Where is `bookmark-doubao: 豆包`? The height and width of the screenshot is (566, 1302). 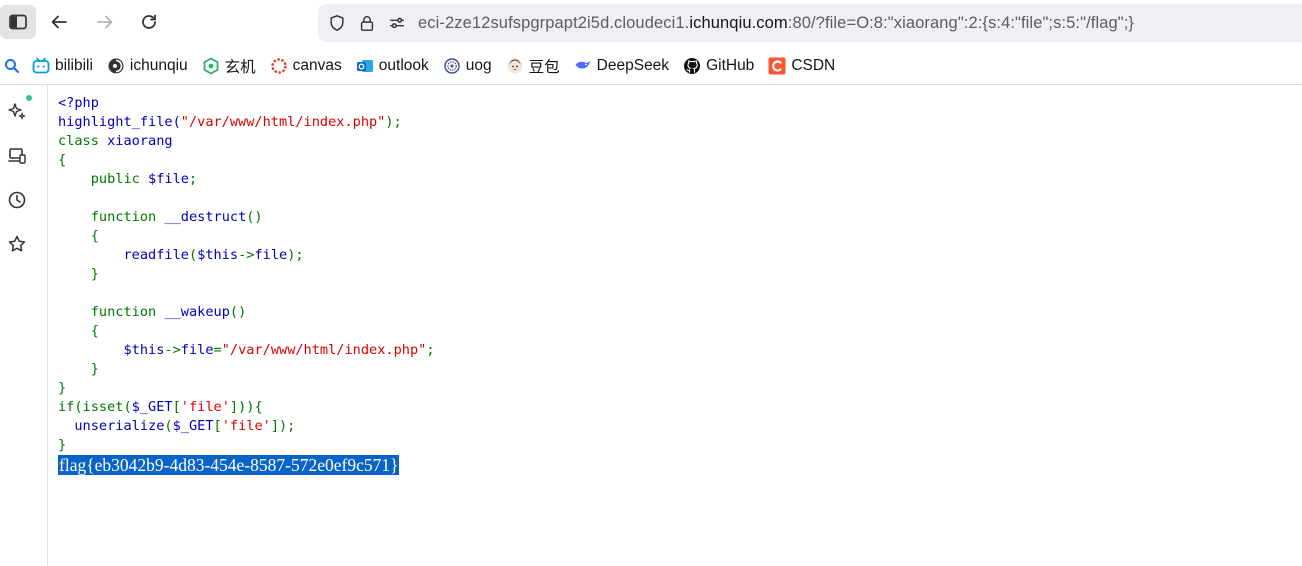 bookmark-doubao: 豆包 is located at coordinates (533, 66).